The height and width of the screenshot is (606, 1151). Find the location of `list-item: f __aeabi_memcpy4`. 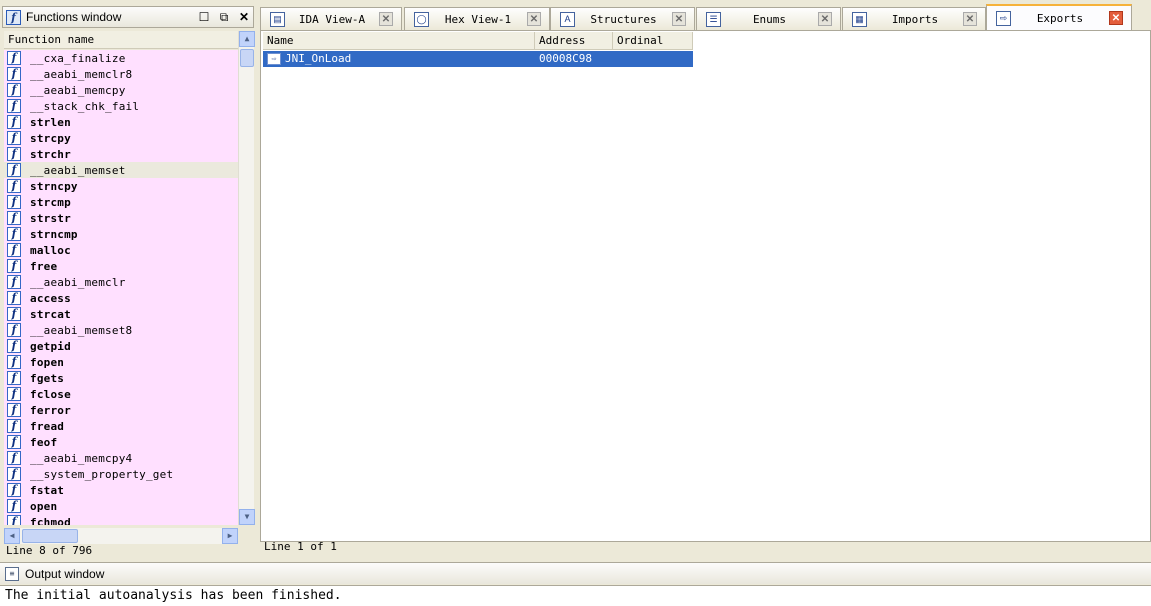

list-item: f __aeabi_memcpy4 is located at coordinates (121, 458).